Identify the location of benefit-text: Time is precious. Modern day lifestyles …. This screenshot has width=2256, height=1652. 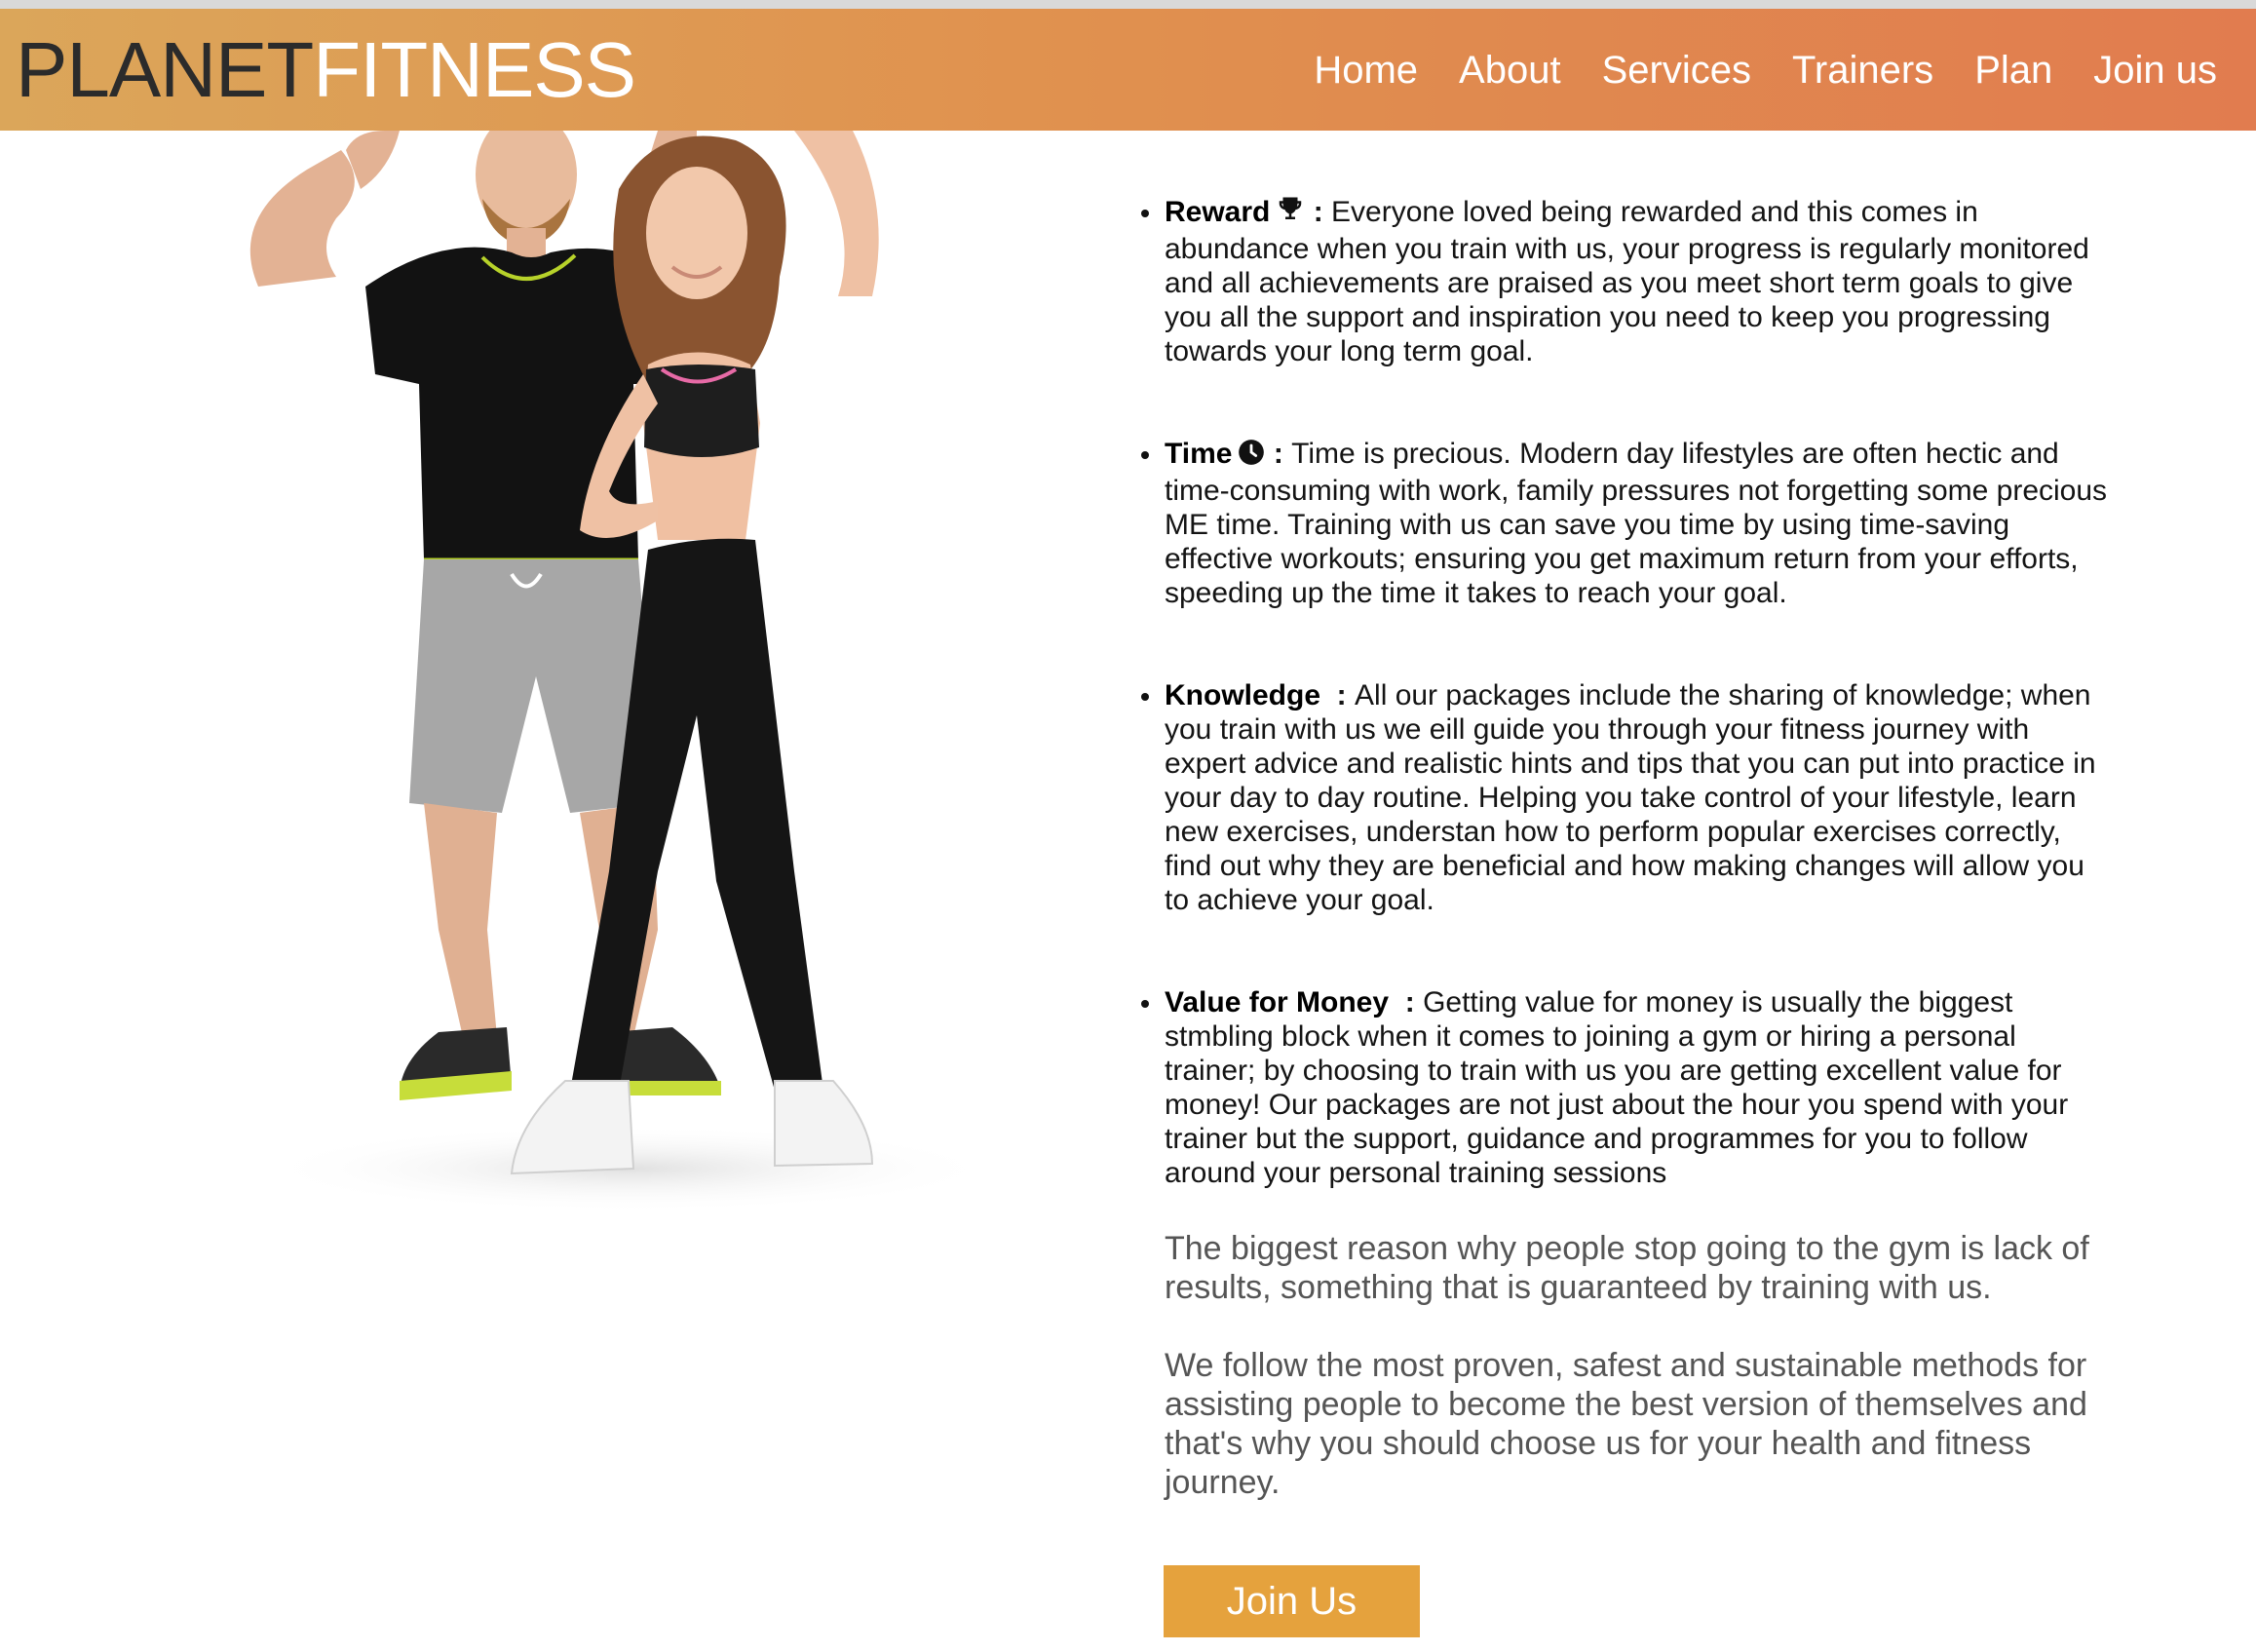
(1636, 523).